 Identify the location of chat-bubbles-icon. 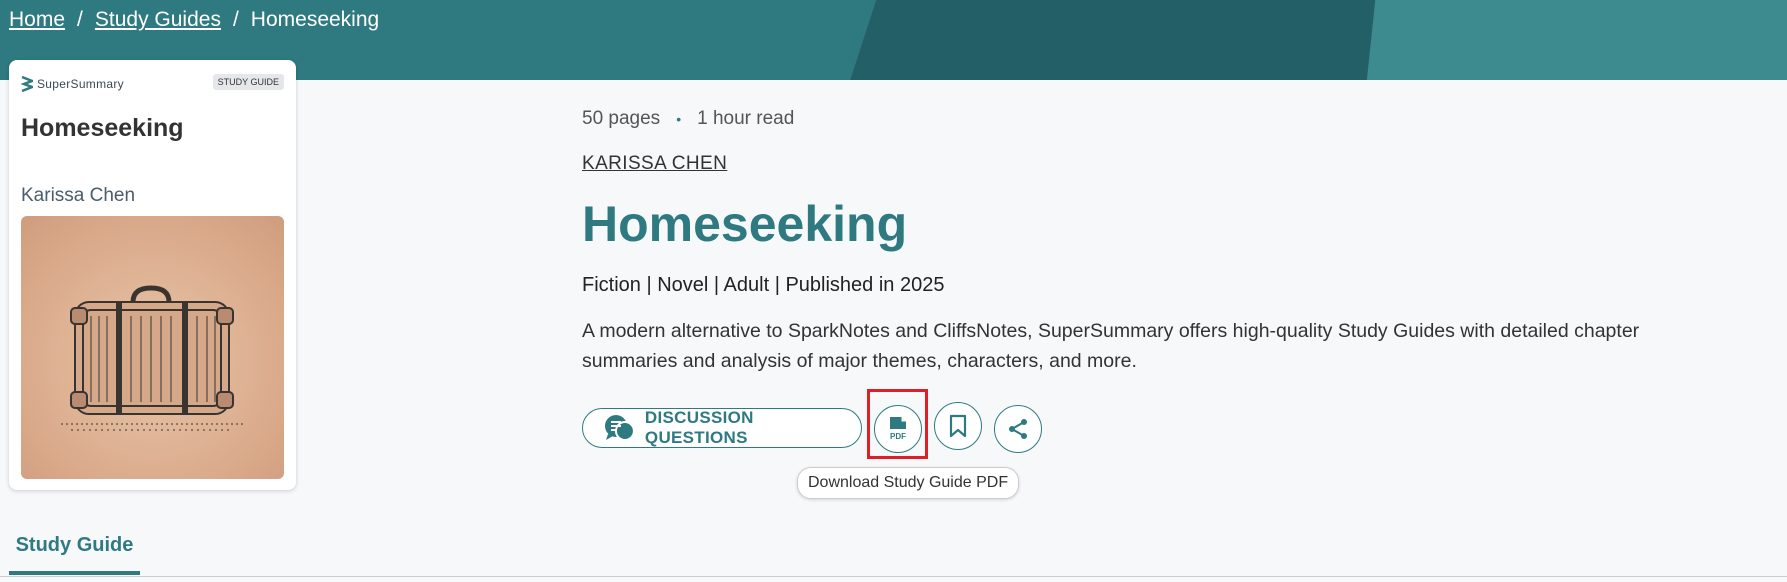
(619, 428).